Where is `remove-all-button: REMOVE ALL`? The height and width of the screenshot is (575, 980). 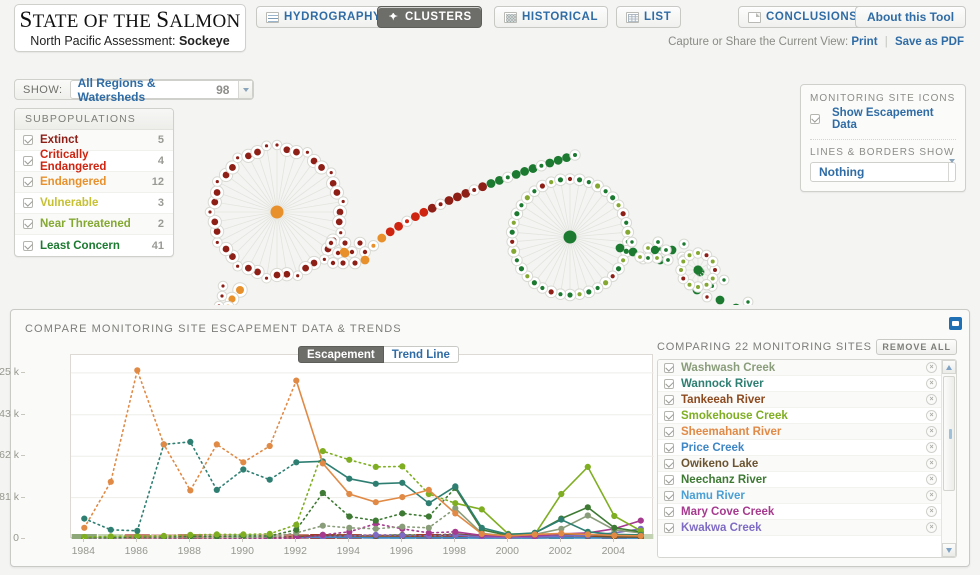
remove-all-button: REMOVE ALL is located at coordinates (916, 347).